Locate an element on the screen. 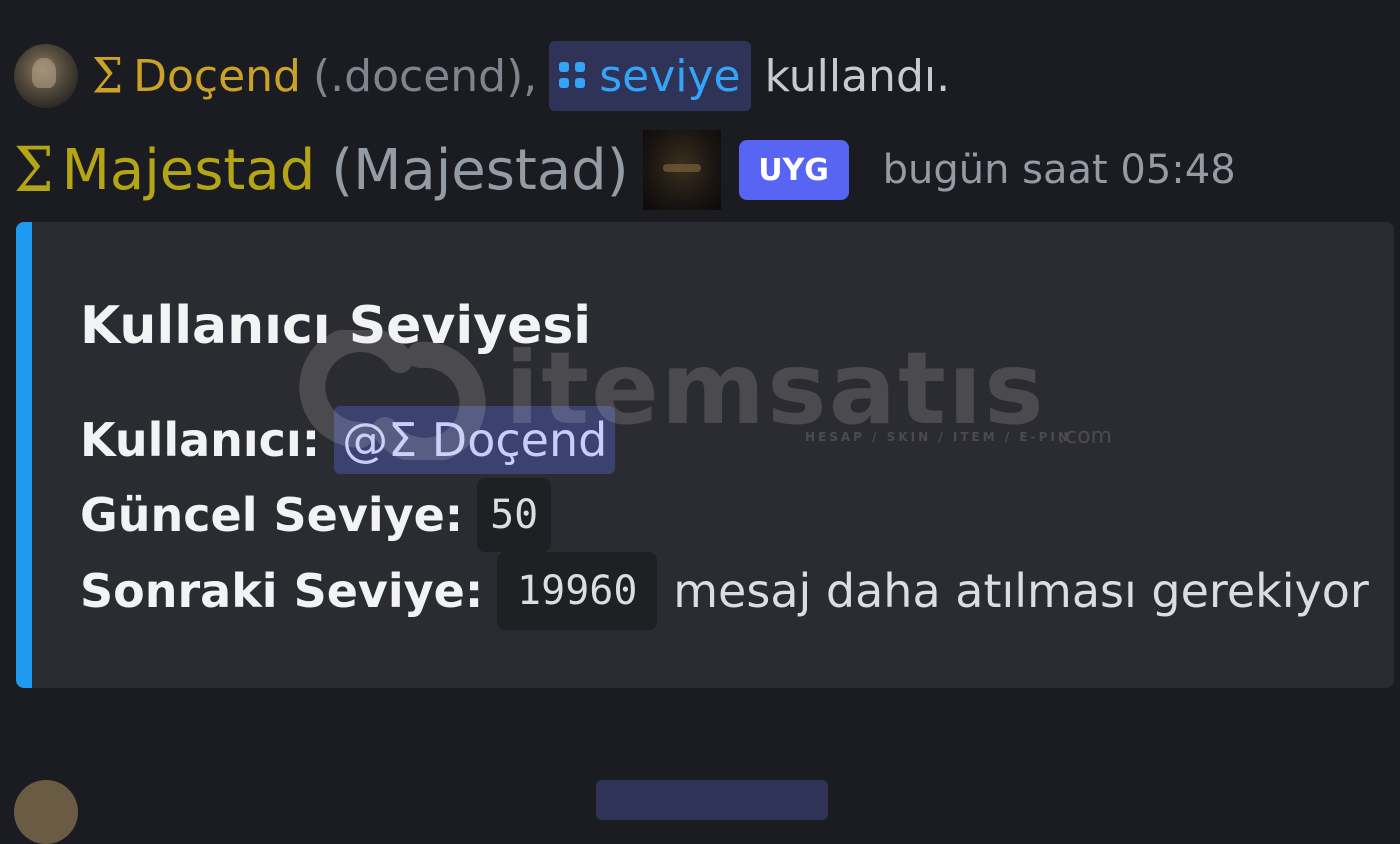  reply-user-name-text: Doçend is located at coordinates (217, 76).